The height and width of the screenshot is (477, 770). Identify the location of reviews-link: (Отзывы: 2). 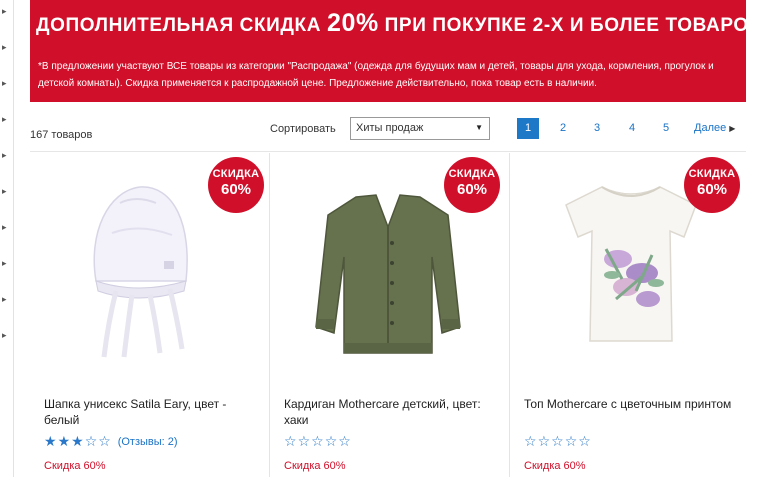
(148, 442).